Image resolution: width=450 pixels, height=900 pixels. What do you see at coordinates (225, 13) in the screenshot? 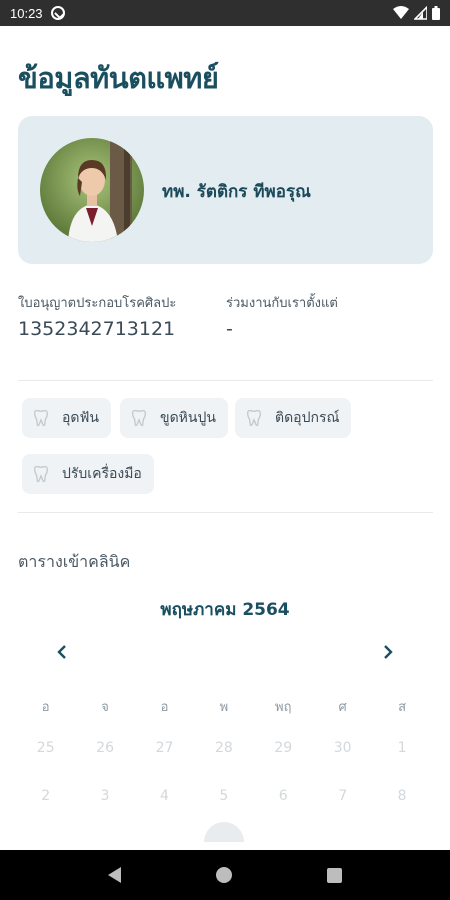
I see `status-bar: 10:23` at bounding box center [225, 13].